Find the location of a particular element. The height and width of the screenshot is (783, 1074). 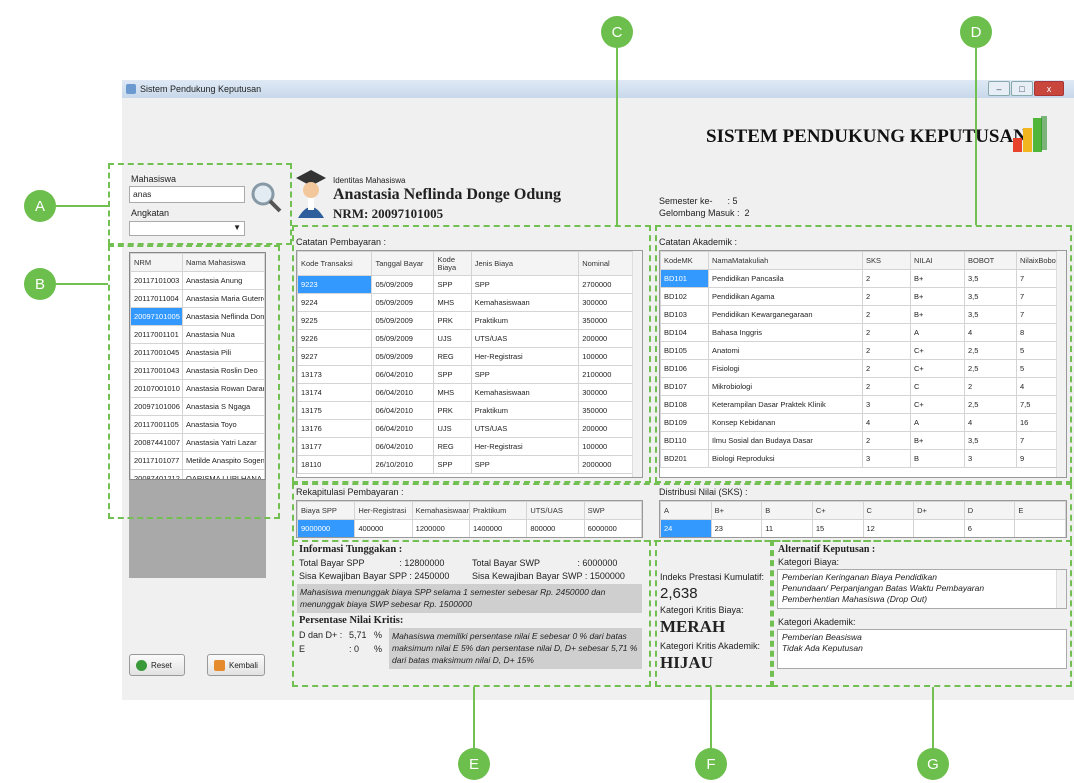

app-header-title: SISTEM PENDUKUNG KEPUTUSAN is located at coordinates (866, 136).